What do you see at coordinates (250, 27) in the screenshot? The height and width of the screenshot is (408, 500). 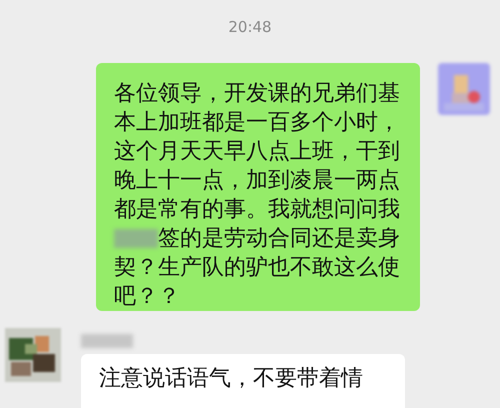 I see `timestamp: 20:48` at bounding box center [250, 27].